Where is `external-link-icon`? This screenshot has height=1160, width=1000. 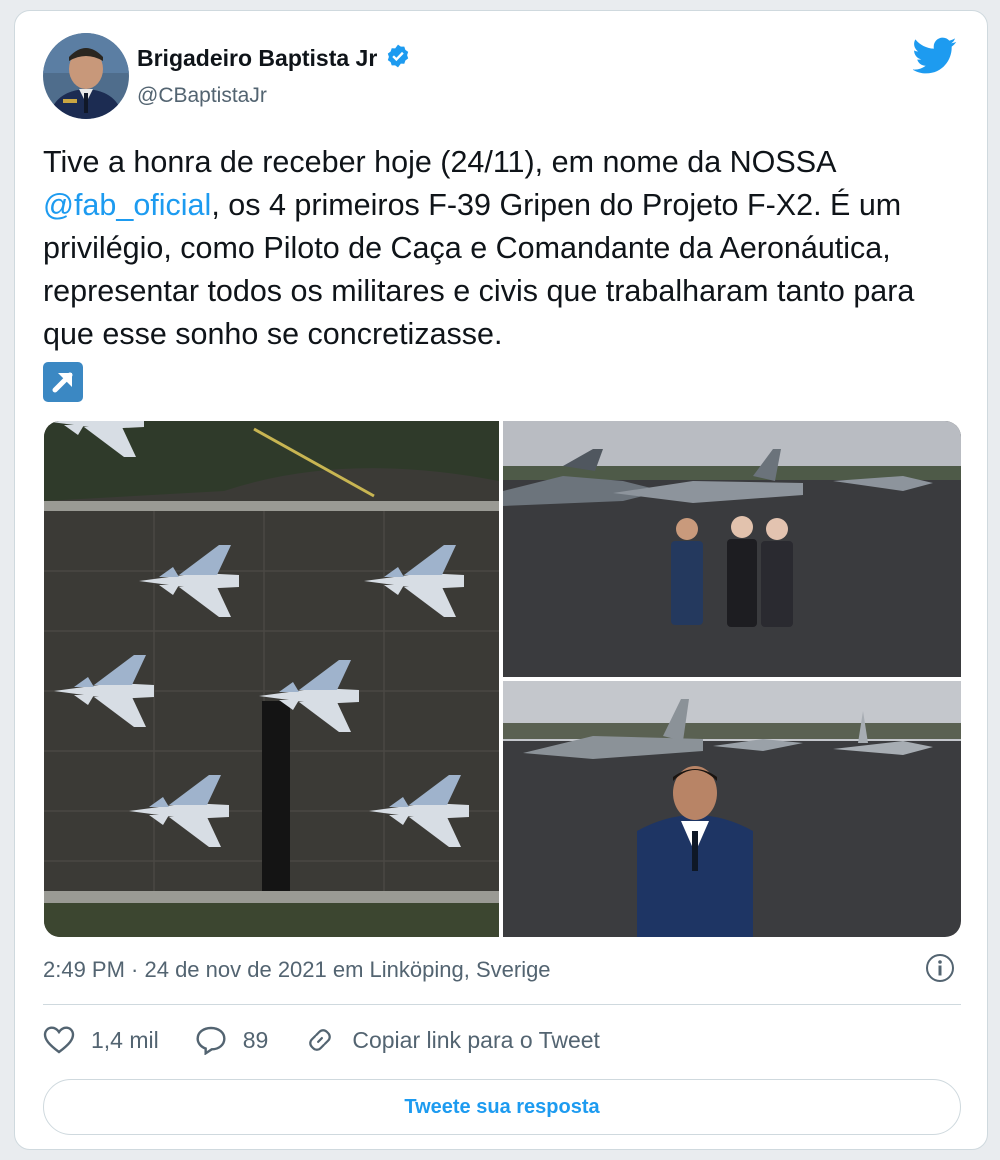
external-link-icon is located at coordinates (63, 382).